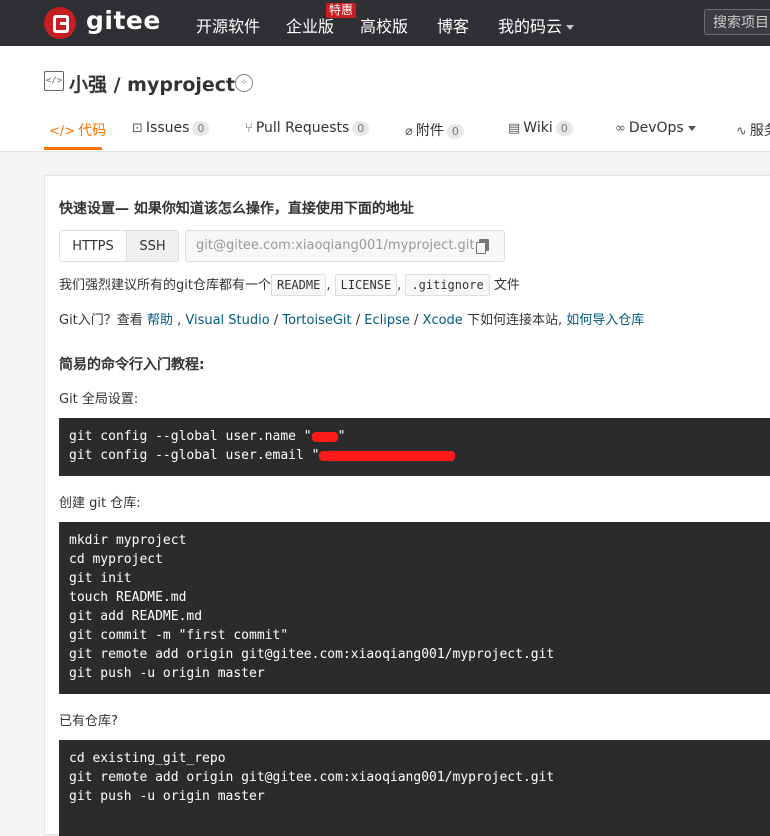 The image size is (770, 836). I want to click on tutorial-title: 简易的命令行入门教程:, so click(132, 365).